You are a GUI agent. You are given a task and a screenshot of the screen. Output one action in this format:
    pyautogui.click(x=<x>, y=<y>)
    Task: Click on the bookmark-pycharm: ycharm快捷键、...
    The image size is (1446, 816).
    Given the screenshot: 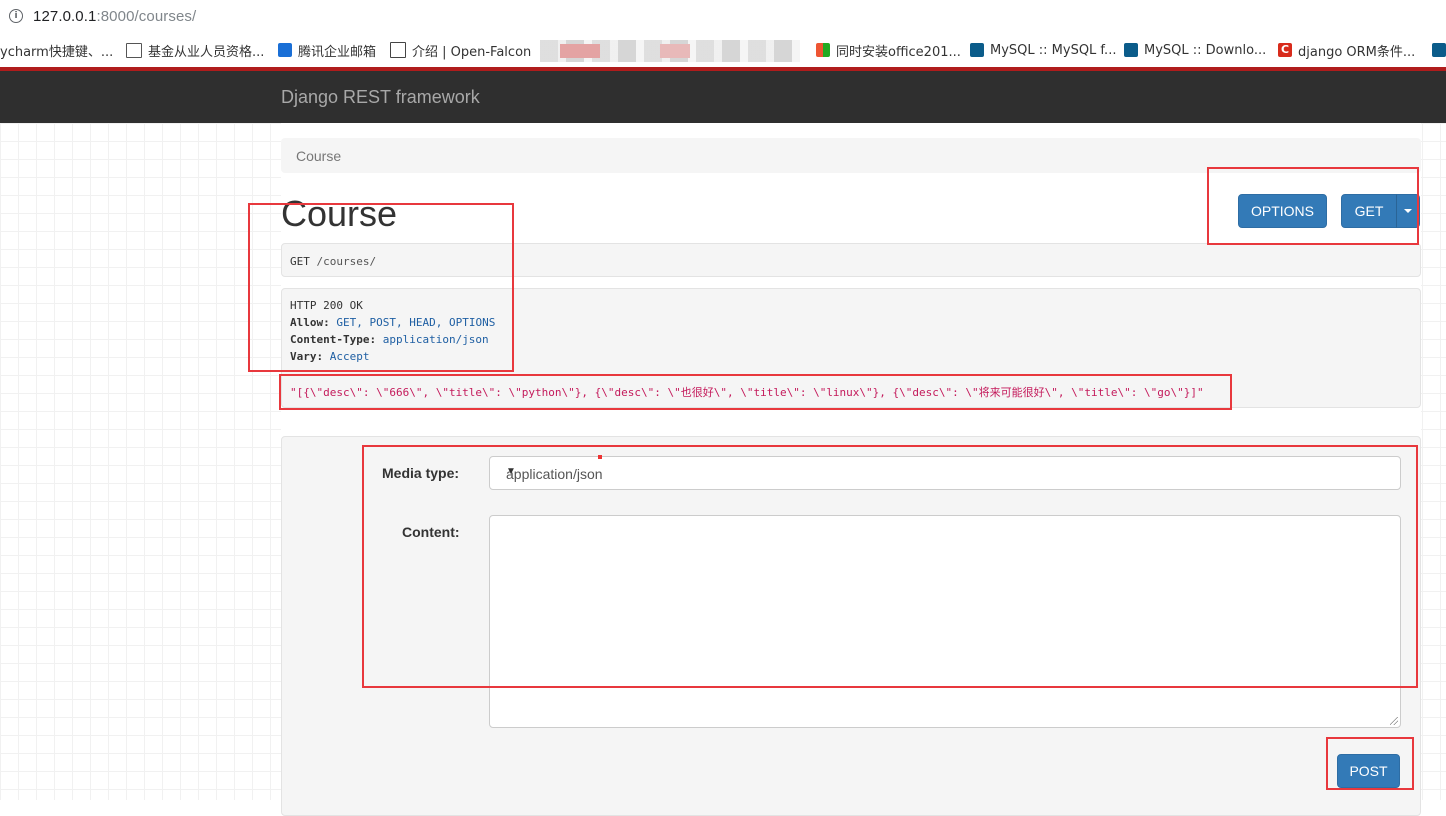 What is the action you would take?
    pyautogui.click(x=57, y=50)
    